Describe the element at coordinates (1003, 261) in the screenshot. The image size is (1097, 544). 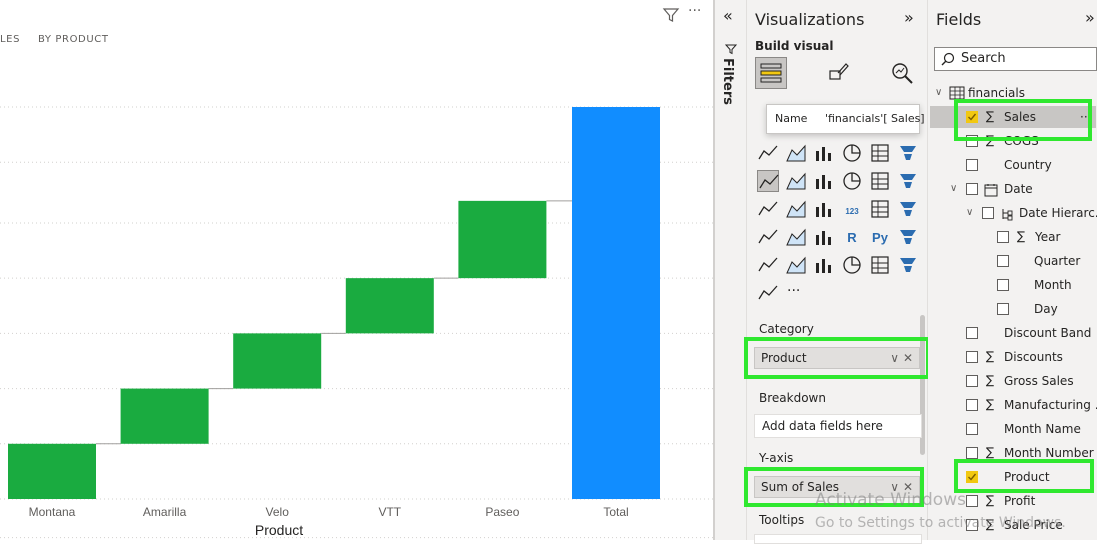
I see `checkbox-quarter` at that location.